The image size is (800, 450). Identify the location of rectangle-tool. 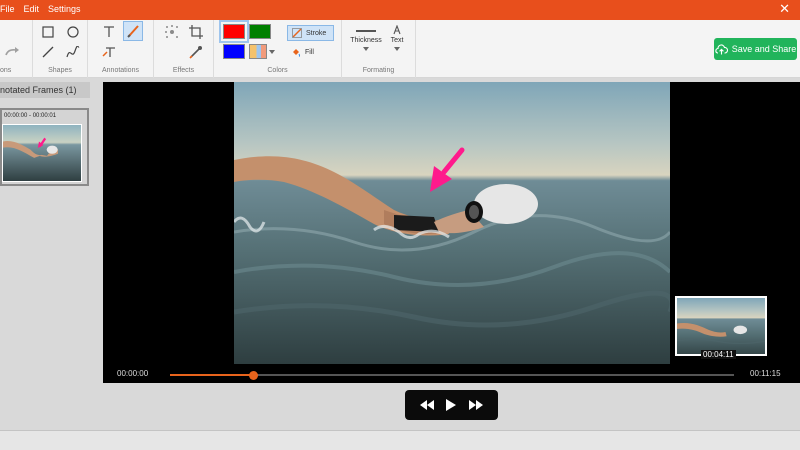
(48, 32).